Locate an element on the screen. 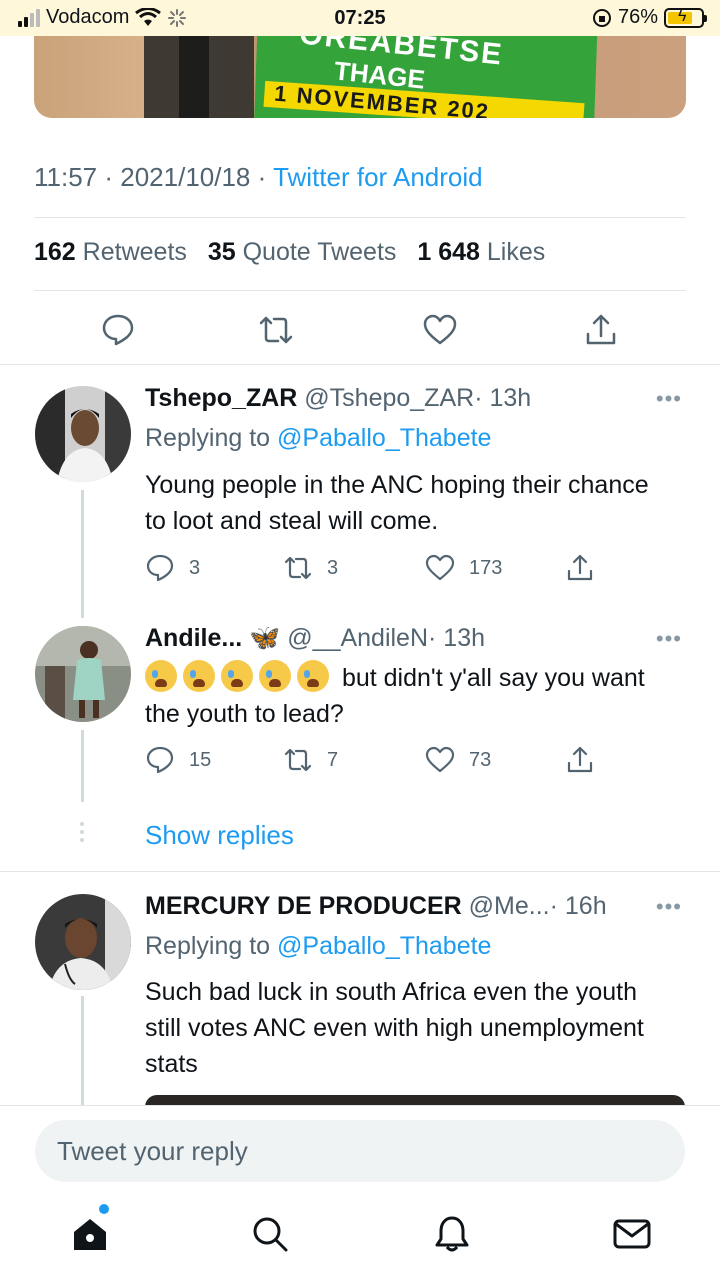 The width and height of the screenshot is (720, 1280). thread-dots is located at coordinates (82, 834).